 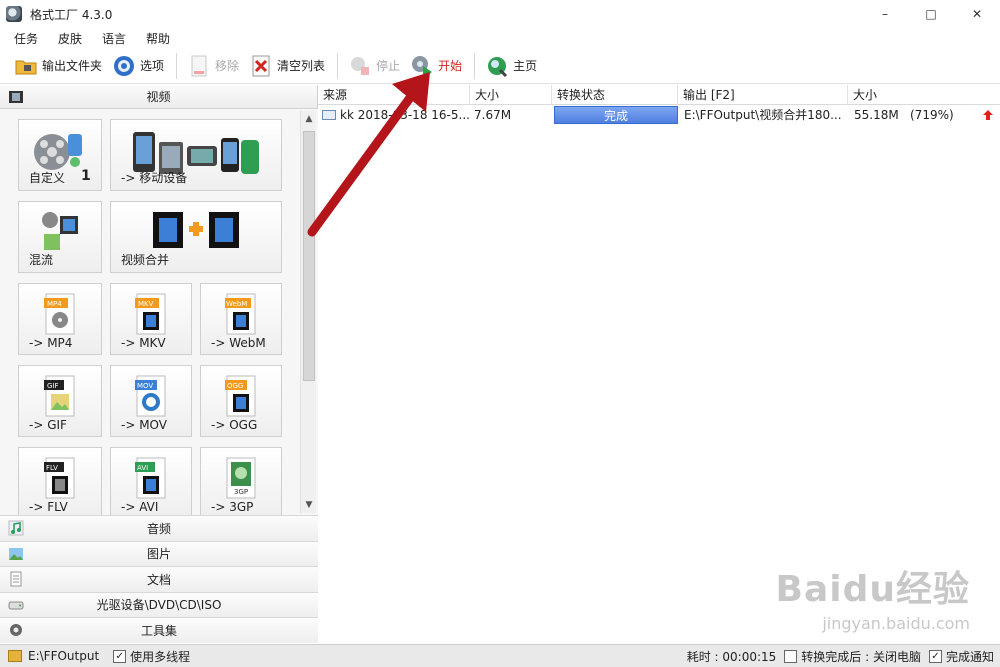 I want to click on multithread-option: ✓ 使用多线程, so click(x=151, y=656).